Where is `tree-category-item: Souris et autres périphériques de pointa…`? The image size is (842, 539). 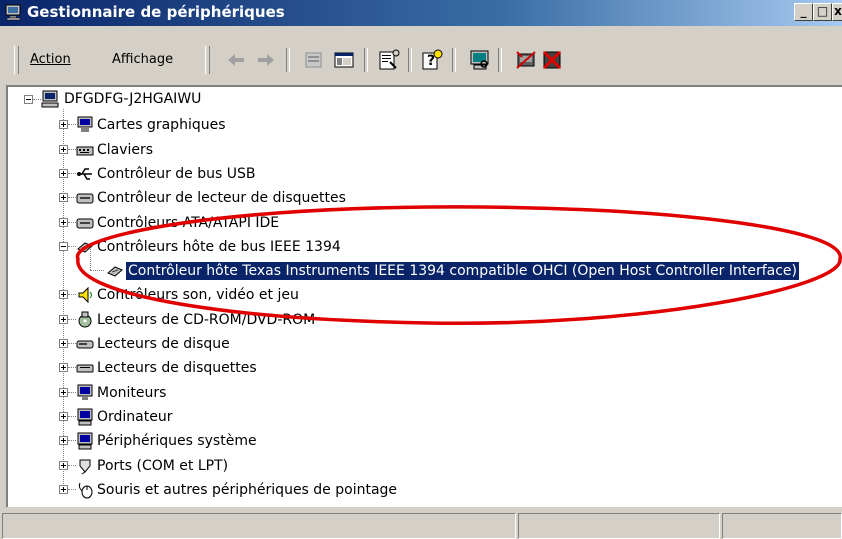 tree-category-item: Souris et autres périphériques de pointa… is located at coordinates (423, 490).